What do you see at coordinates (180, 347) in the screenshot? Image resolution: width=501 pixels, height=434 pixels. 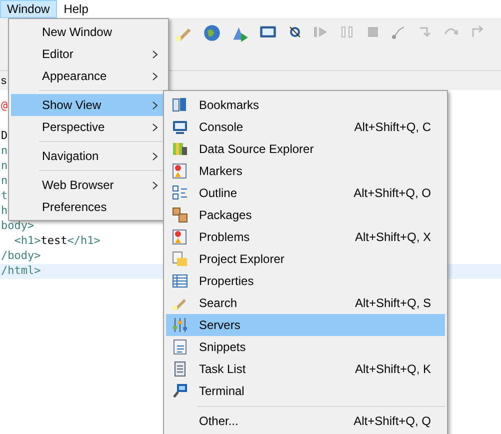 I see `snippets-icon` at bounding box center [180, 347].